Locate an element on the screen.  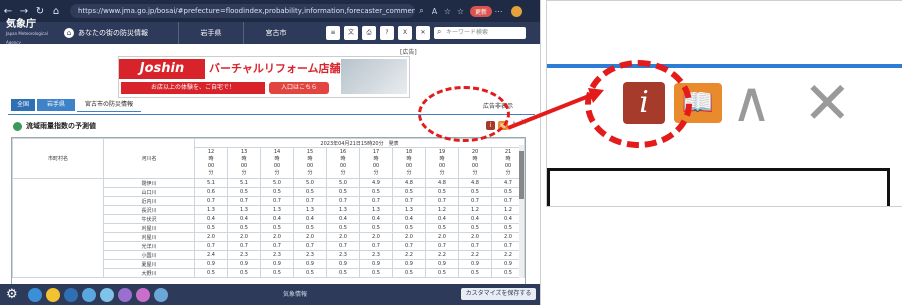
arrow-line is located at coordinates (551, 111).